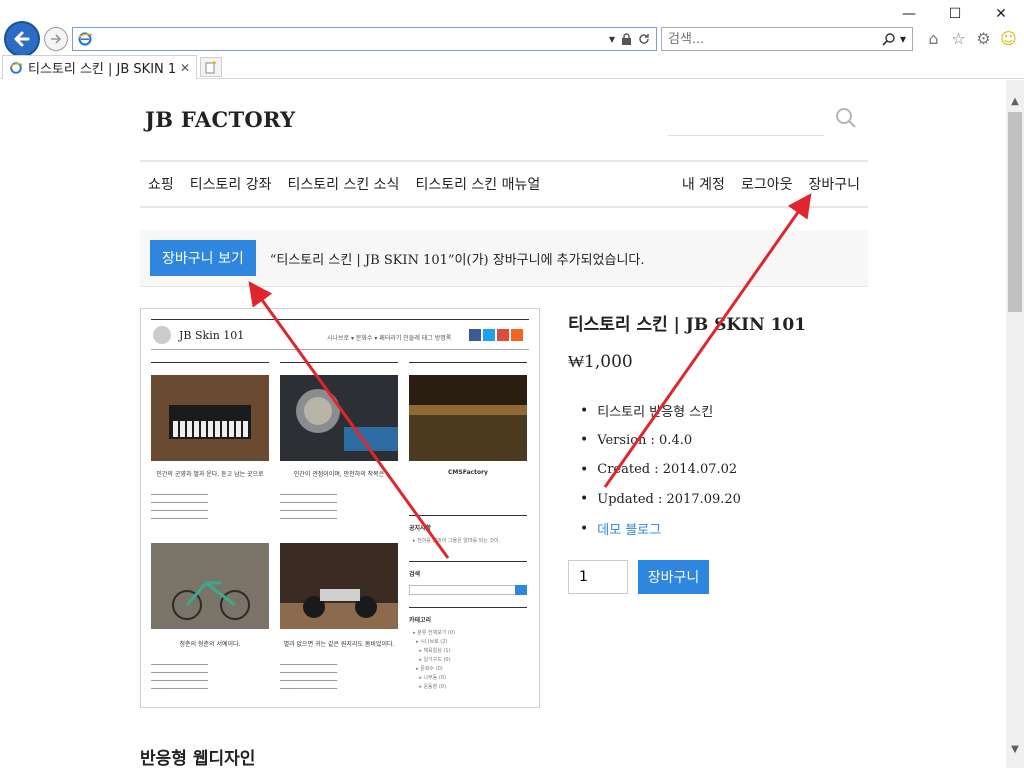 This screenshot has height=768, width=1024. I want to click on section-heading: 반응형 웹디자인, so click(198, 758).